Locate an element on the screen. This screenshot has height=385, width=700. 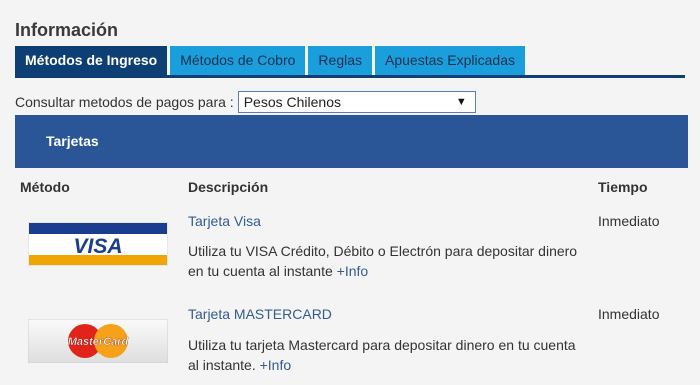
currency-select: Pesos Chilenos ▼ is located at coordinates (356, 102).